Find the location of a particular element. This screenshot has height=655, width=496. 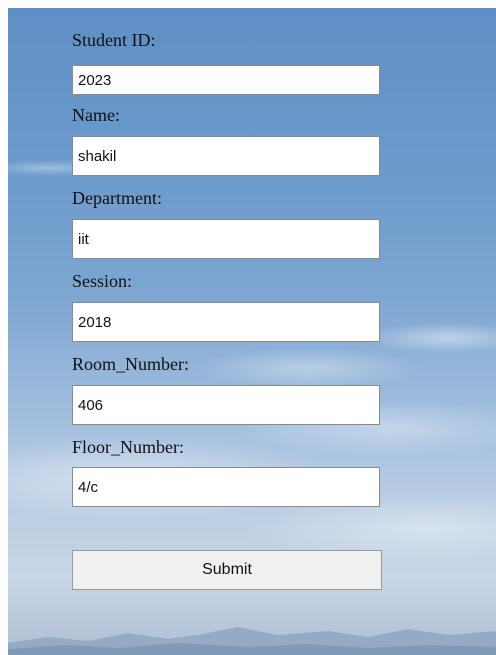

session-field: 2018 is located at coordinates (226, 322).